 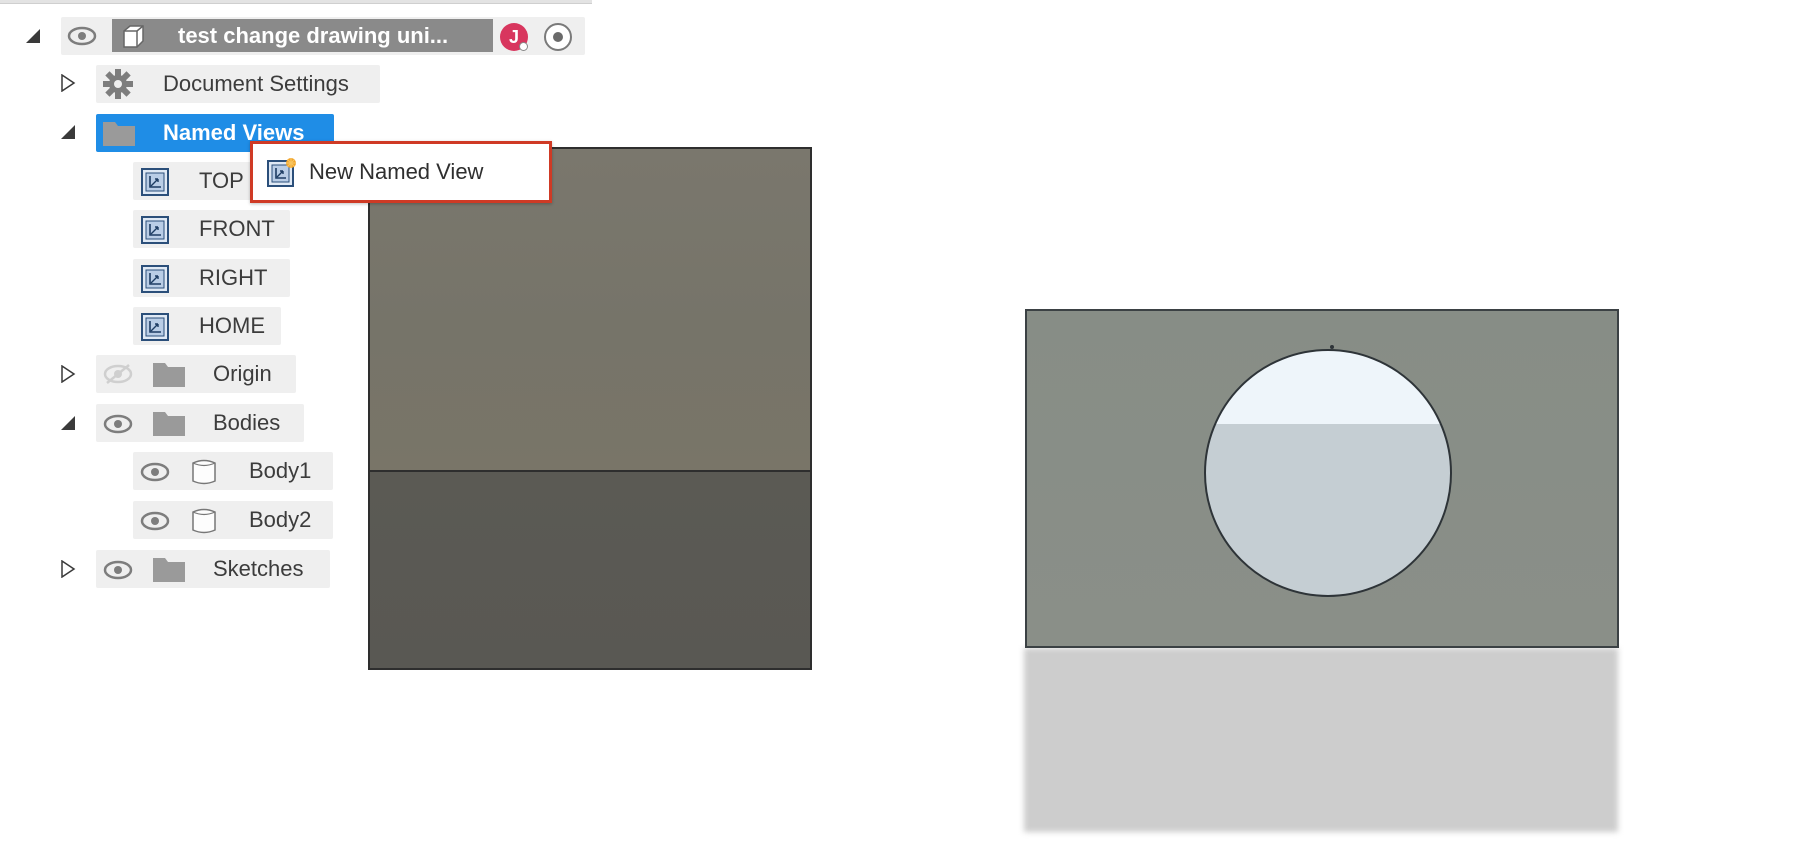 I want to click on new-named-view-icon, so click(x=282, y=172).